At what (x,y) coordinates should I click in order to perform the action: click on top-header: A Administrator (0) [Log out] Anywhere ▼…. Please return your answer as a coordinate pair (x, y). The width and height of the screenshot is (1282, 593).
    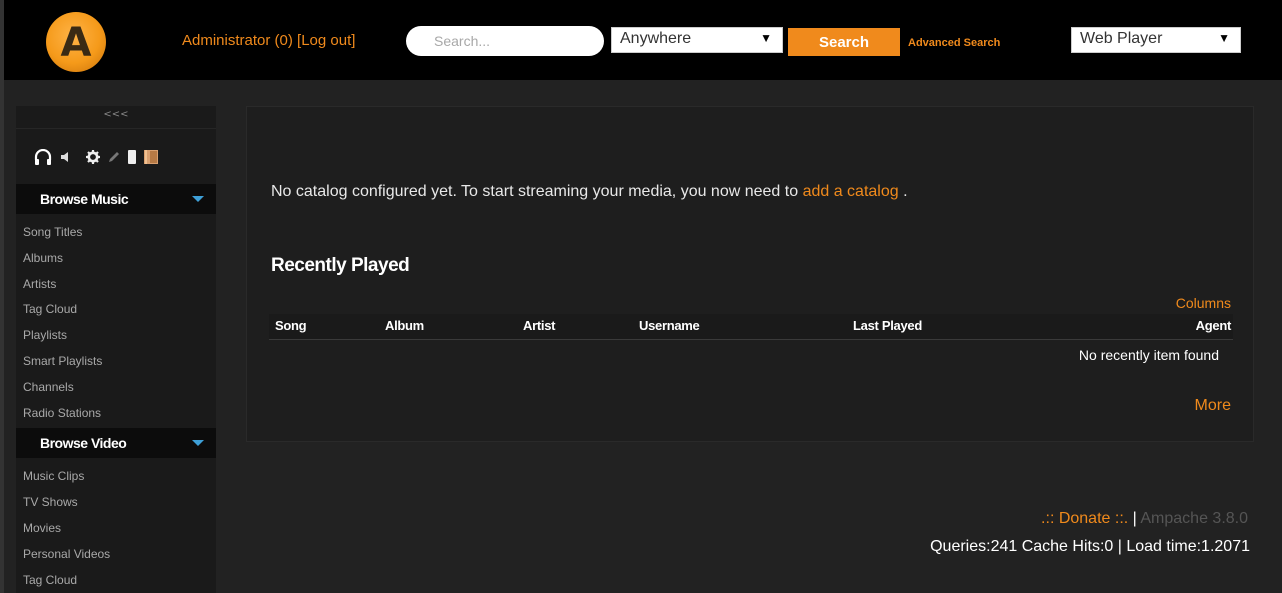
    Looking at the image, I should click on (643, 40).